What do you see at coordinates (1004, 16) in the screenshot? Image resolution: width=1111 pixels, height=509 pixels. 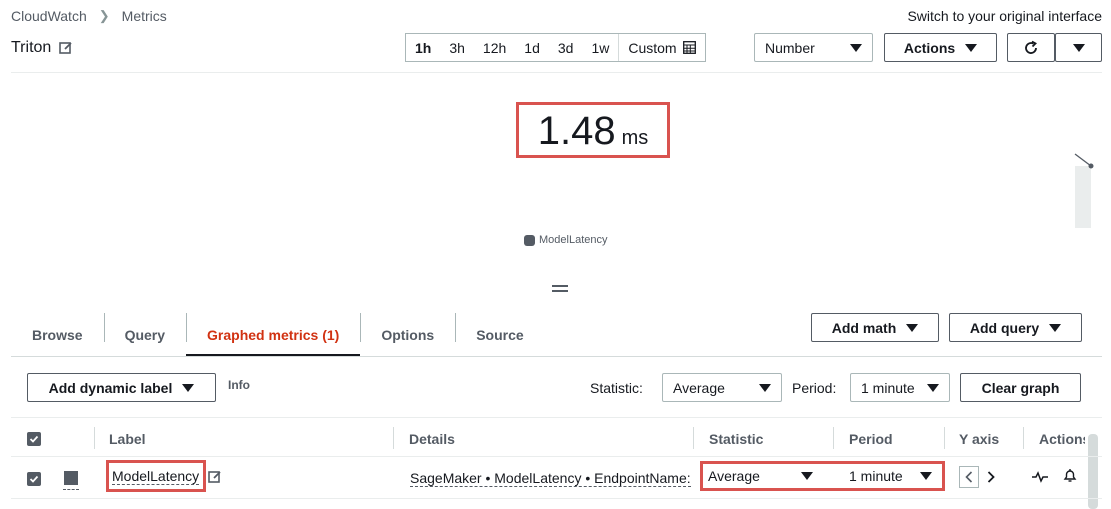 I see `switch-interface-link: Switch to your original interface` at bounding box center [1004, 16].